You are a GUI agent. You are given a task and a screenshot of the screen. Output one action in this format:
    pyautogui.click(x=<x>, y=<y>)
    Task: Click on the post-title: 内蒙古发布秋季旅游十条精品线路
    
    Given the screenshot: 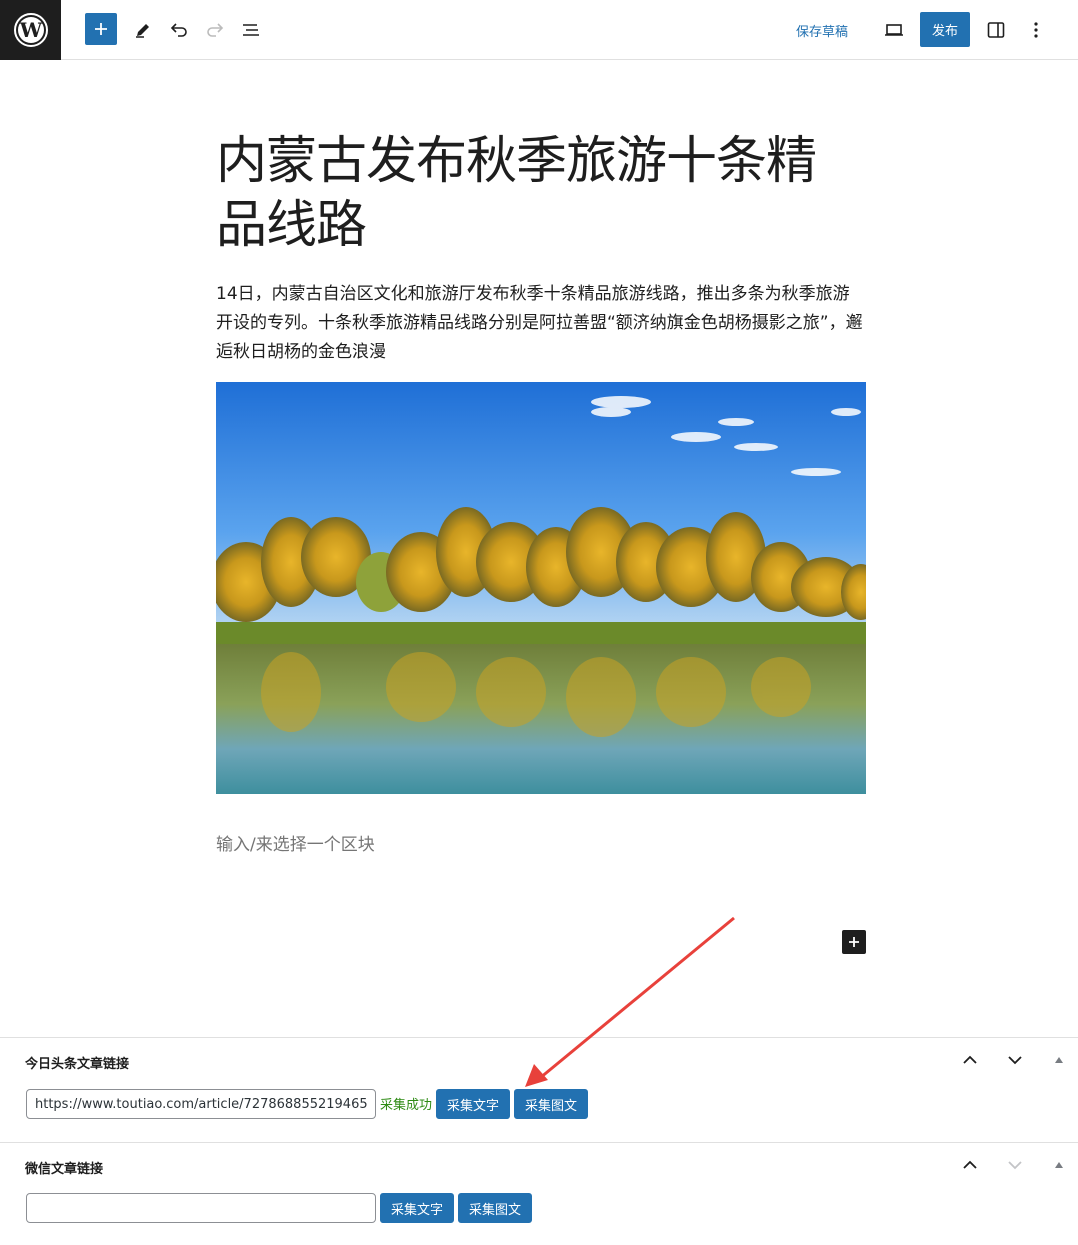 What is the action you would take?
    pyautogui.click(x=536, y=194)
    